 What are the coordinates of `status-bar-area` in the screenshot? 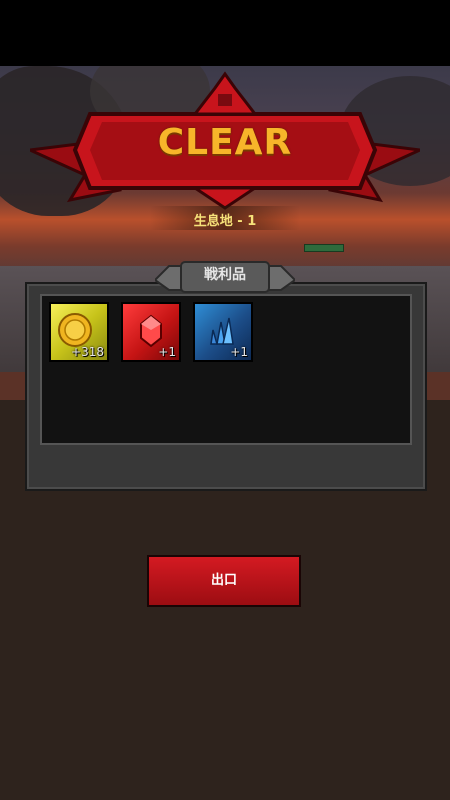 It's located at (225, 33).